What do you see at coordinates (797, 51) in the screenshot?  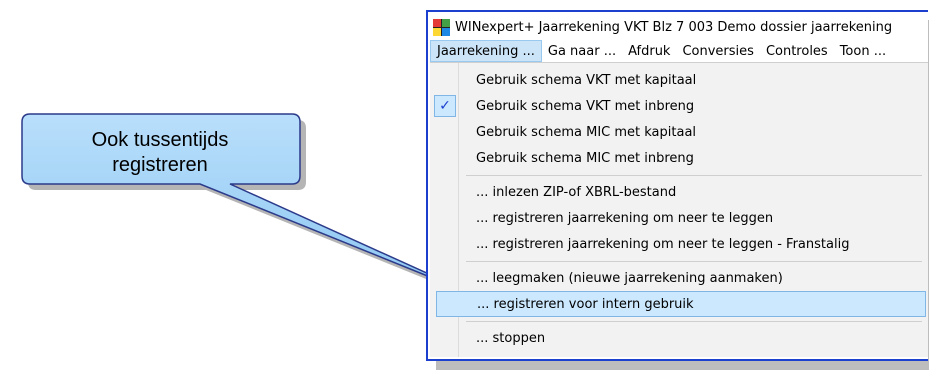 I see `menu-controles: Controles` at bounding box center [797, 51].